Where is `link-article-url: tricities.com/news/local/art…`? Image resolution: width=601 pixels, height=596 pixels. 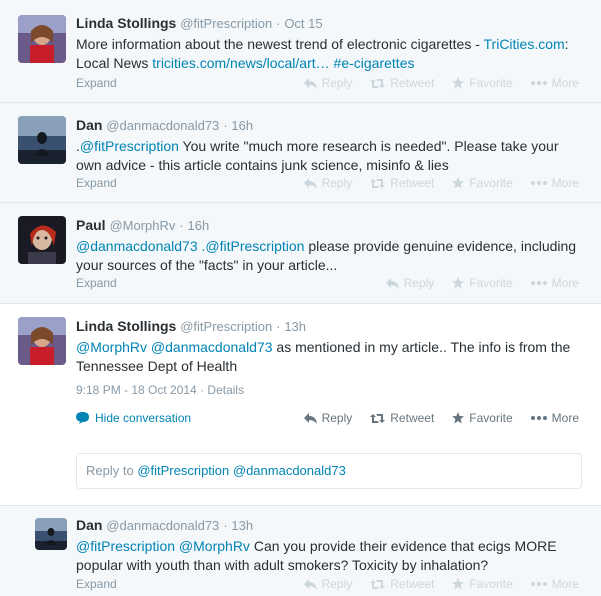
link-article-url: tricities.com/news/local/art… is located at coordinates (240, 63).